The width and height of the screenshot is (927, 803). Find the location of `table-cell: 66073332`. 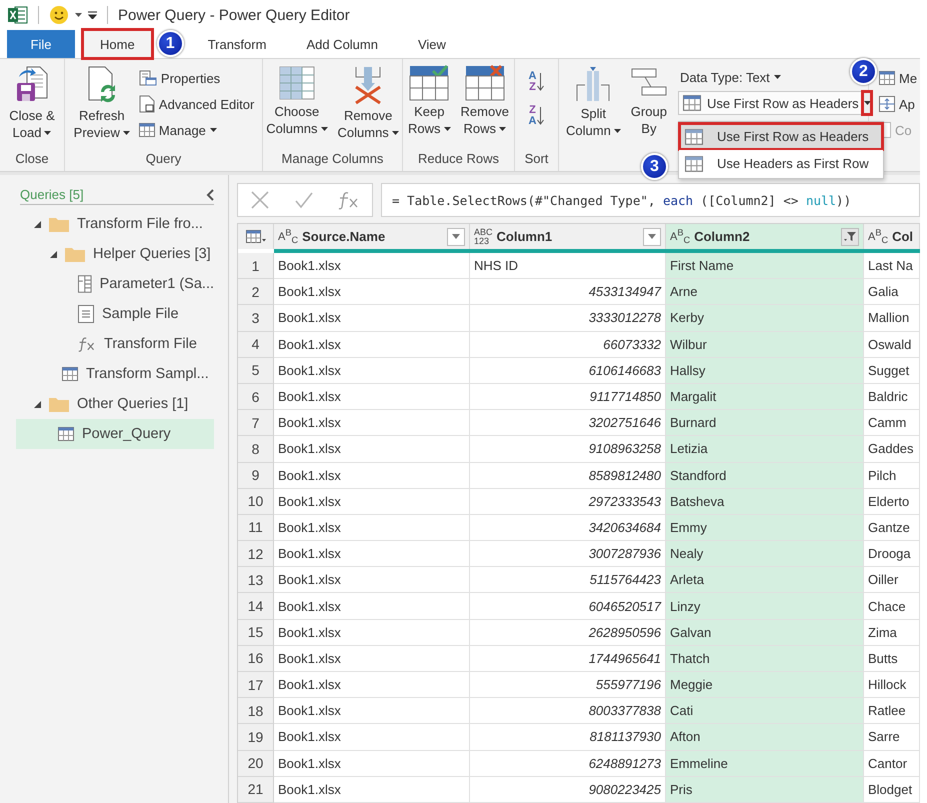

table-cell: 66073332 is located at coordinates (568, 345).